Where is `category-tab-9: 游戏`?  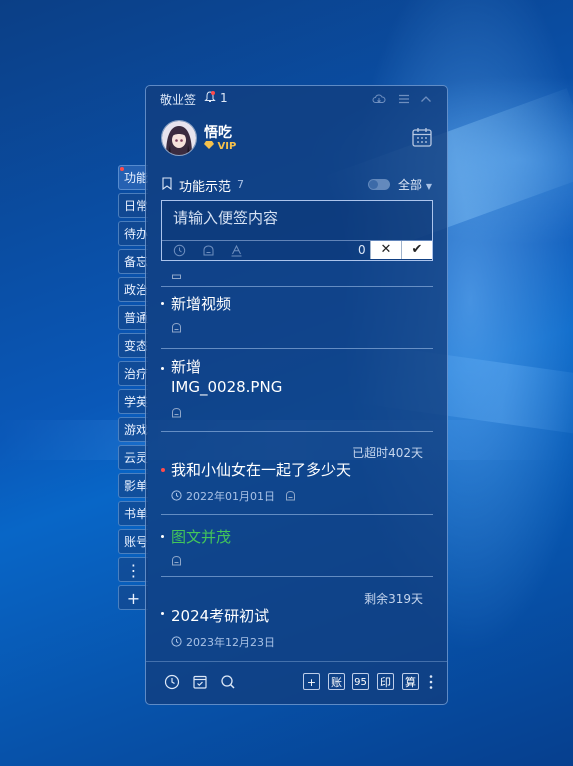
category-tab-9: 游戏 is located at coordinates (133, 429).